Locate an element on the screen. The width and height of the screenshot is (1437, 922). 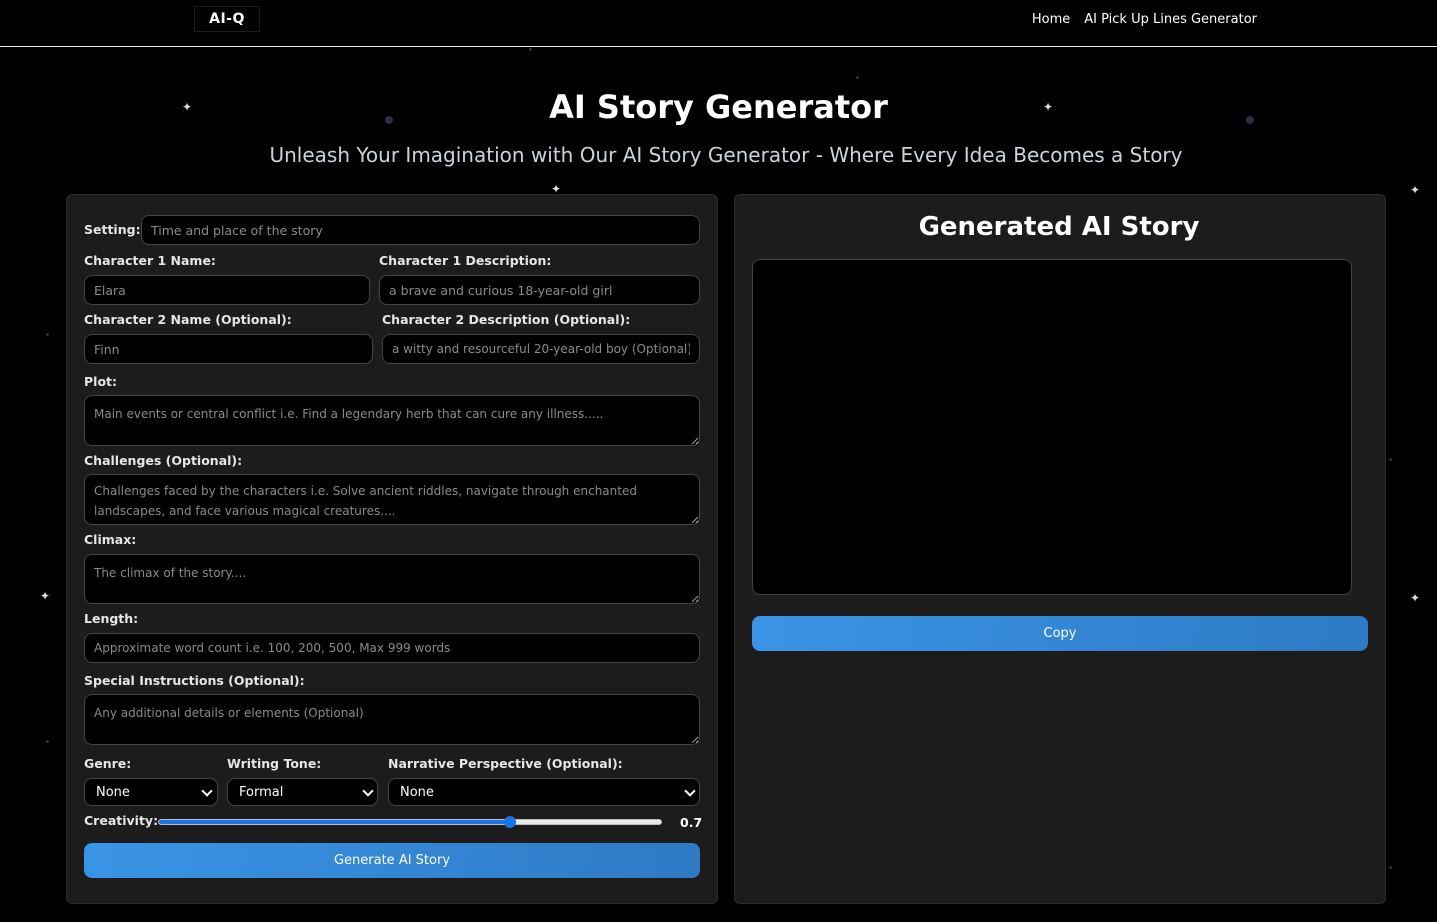
character2-description-label: Character 2 Description (Optional): is located at coordinates (506, 319).